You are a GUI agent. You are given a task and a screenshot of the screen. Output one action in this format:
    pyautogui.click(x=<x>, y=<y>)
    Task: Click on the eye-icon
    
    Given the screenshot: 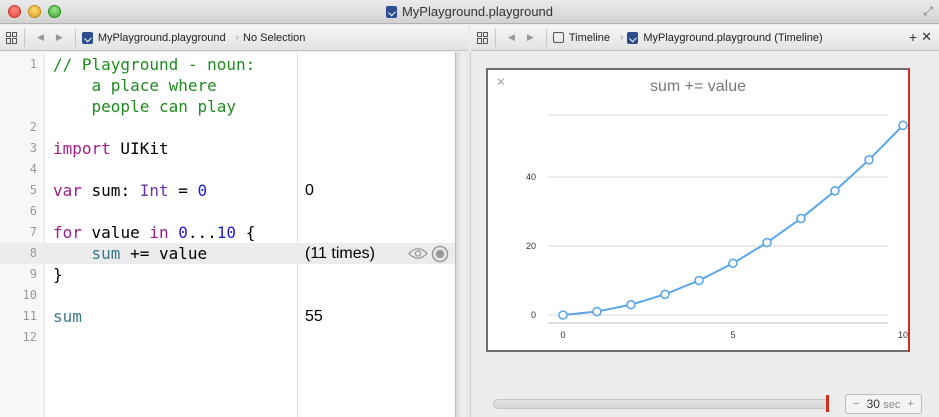 What is the action you would take?
    pyautogui.click(x=418, y=253)
    